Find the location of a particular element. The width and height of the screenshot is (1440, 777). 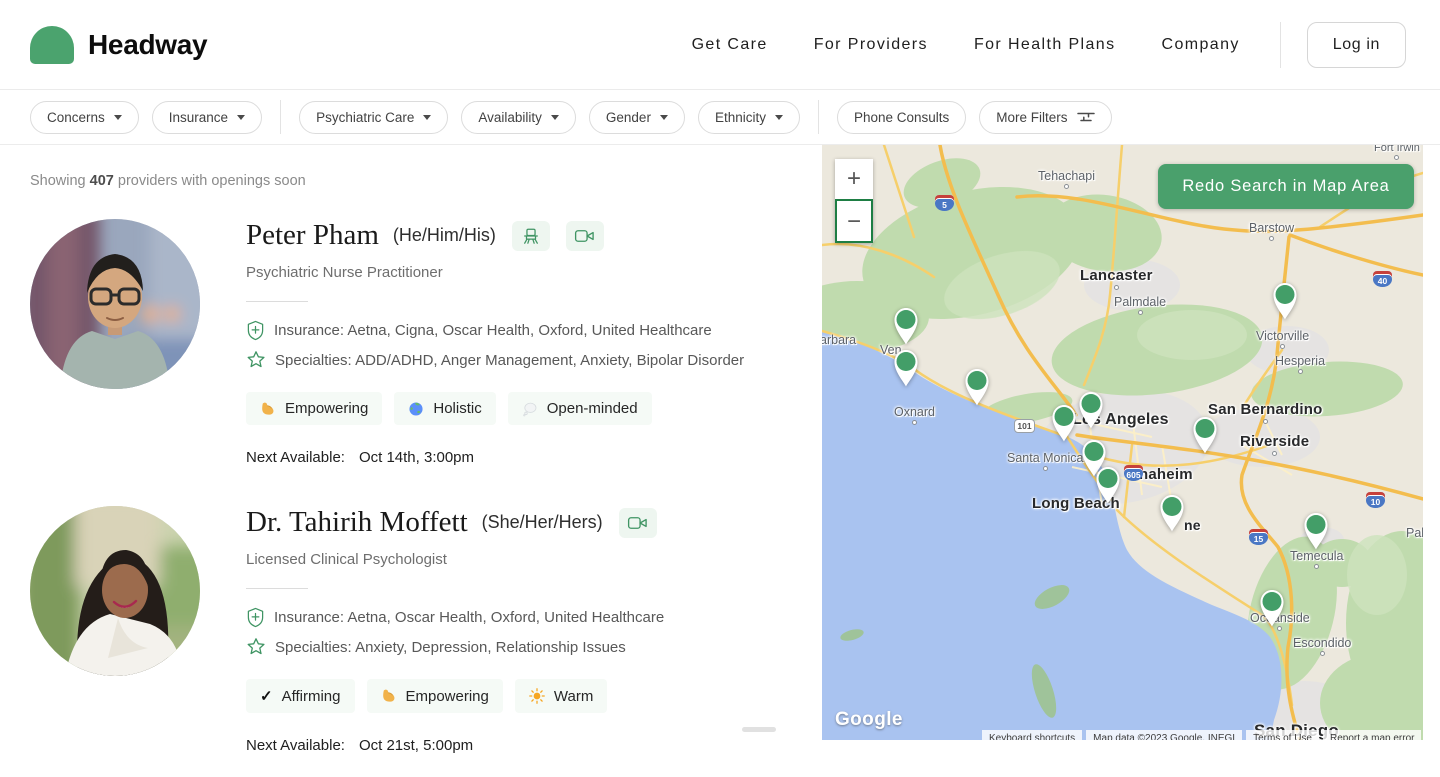

zoom-out-button: − is located at coordinates (854, 221).